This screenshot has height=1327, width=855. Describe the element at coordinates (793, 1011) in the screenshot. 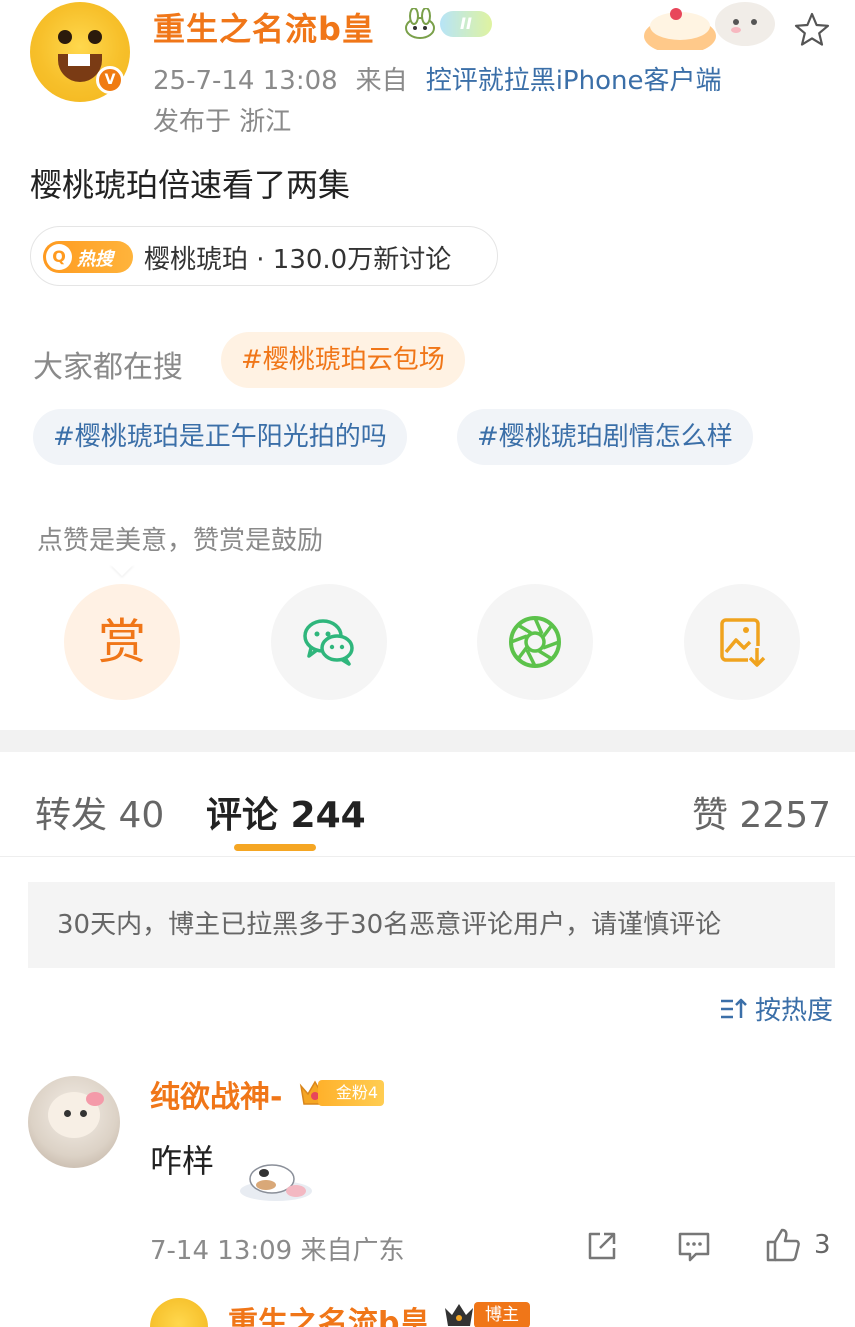

I see `sort-label: 按热度` at that location.